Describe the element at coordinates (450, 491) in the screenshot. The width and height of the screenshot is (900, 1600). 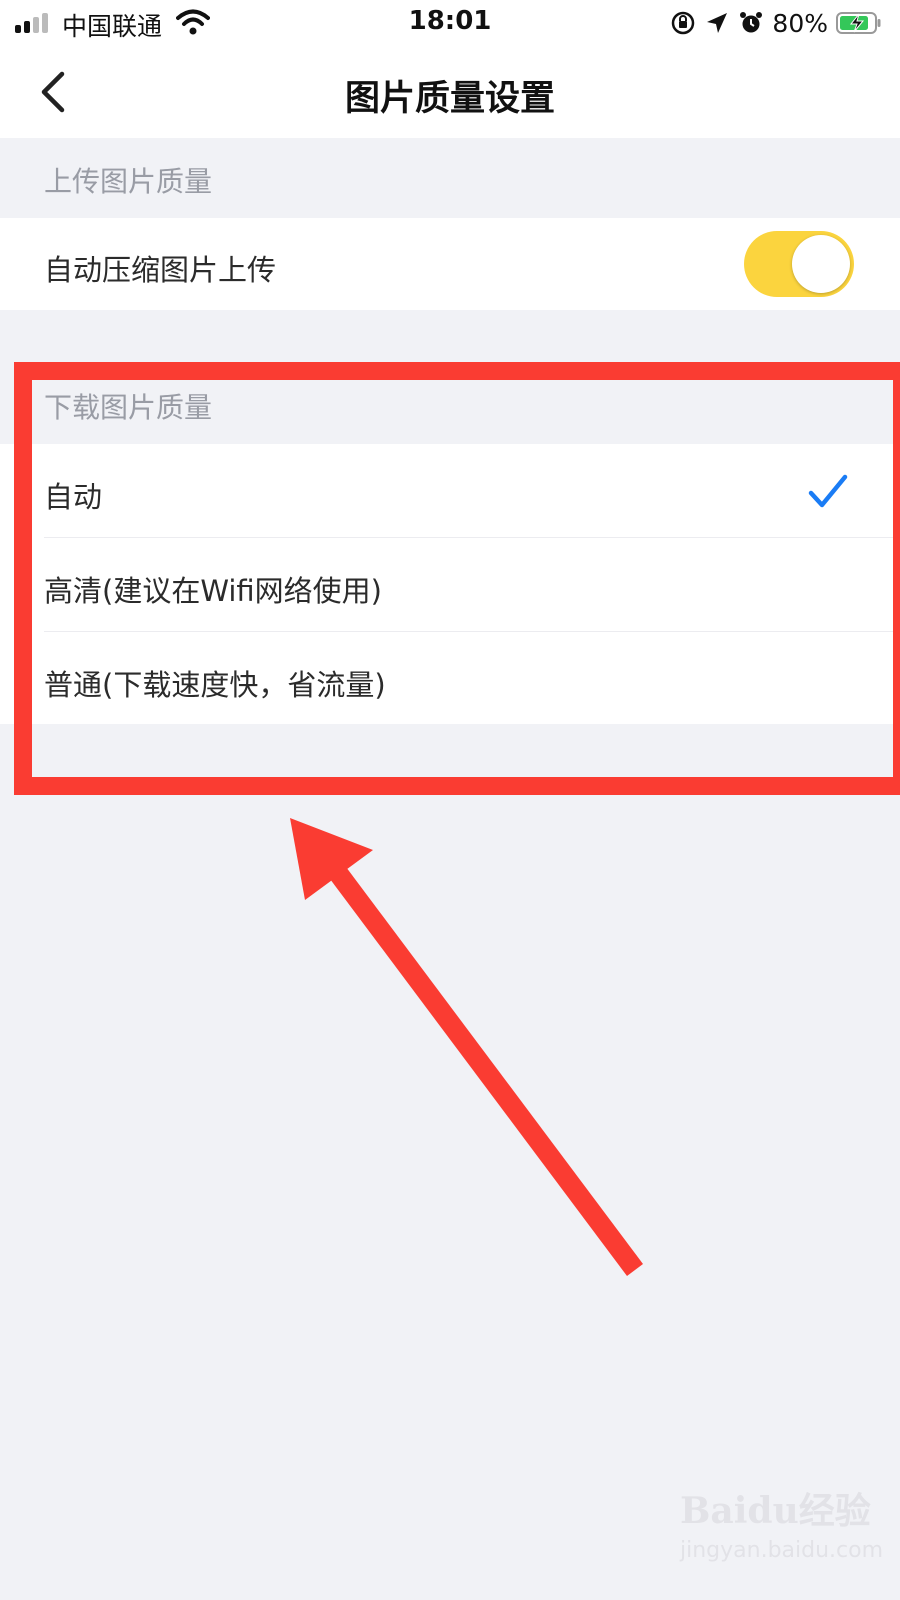
I see `option-auto: 自动` at that location.